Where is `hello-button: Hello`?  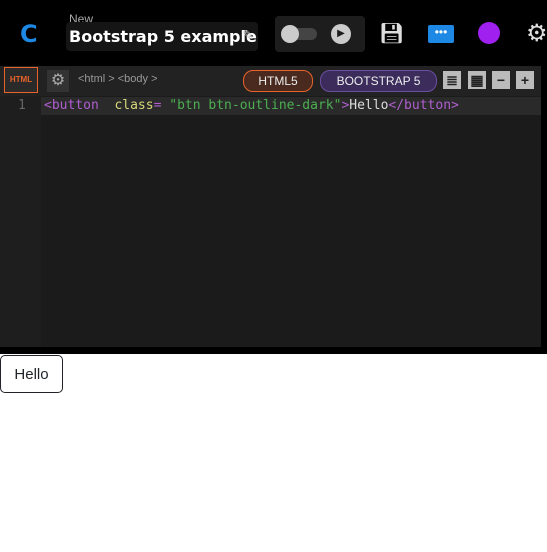
hello-button: Hello is located at coordinates (31, 374).